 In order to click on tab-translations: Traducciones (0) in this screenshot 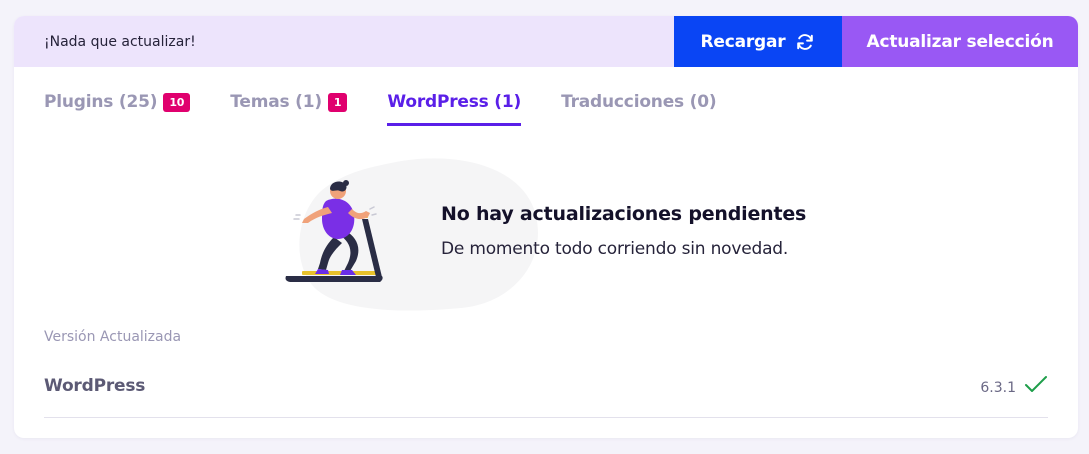, I will do `click(639, 102)`.